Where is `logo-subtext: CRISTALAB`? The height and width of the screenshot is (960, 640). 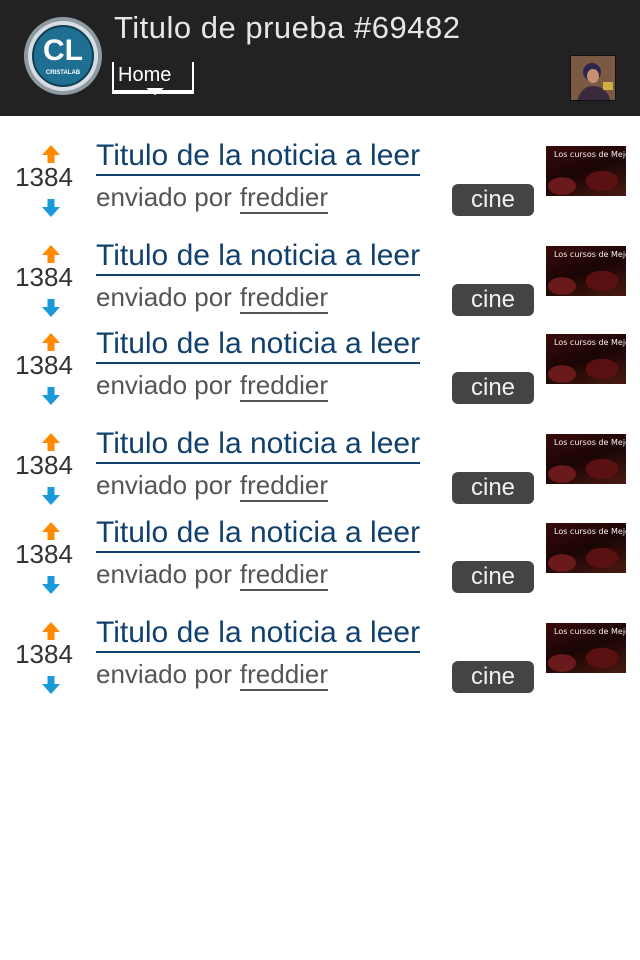
logo-subtext: CRISTALAB is located at coordinates (63, 73).